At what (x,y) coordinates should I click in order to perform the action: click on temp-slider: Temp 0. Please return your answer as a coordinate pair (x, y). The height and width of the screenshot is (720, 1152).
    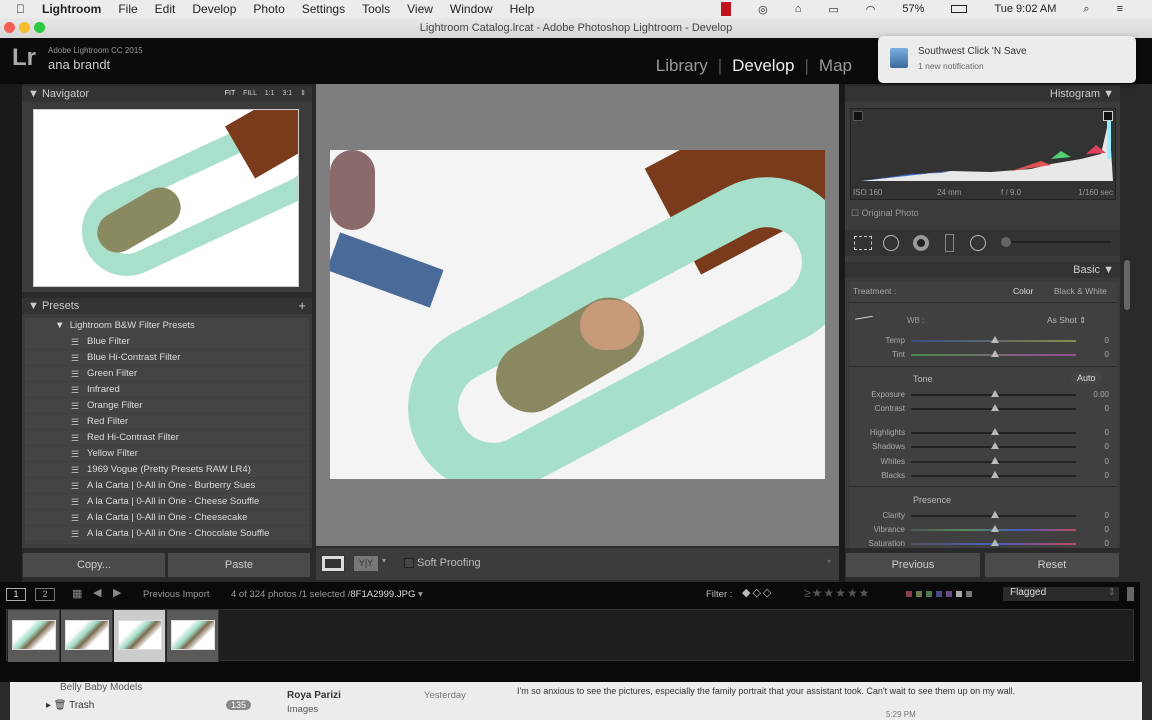
    Looking at the image, I should click on (983, 341).